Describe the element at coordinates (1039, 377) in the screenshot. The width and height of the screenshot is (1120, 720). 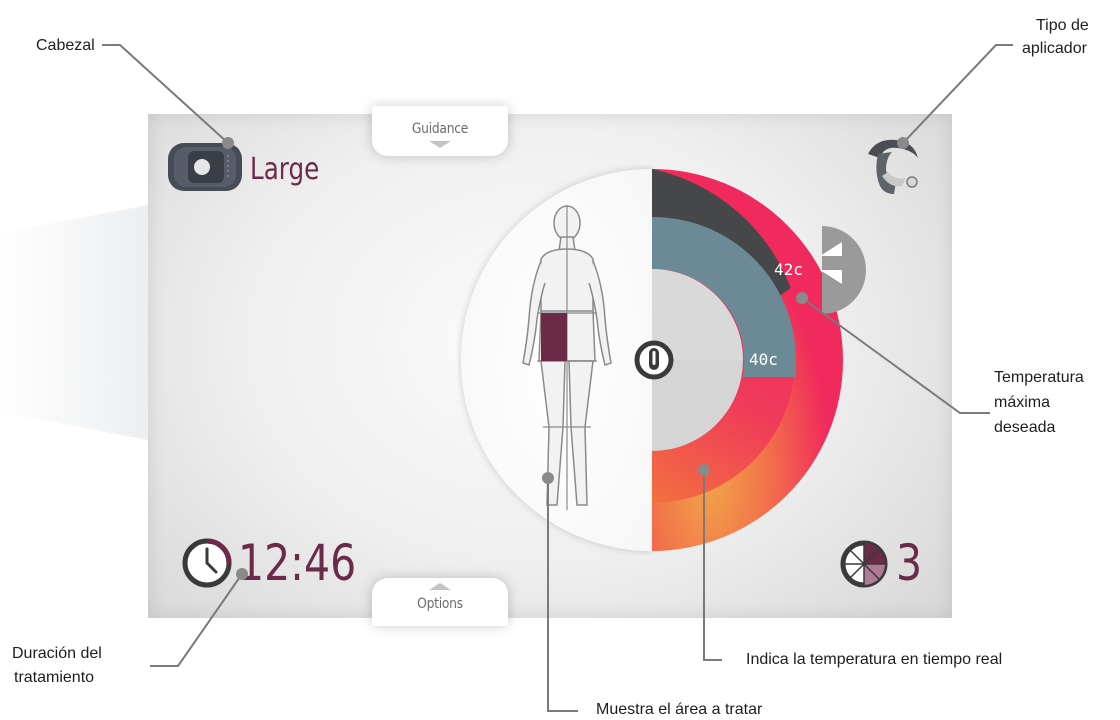
I see `annotation-max-temp-1: Temperatura` at that location.